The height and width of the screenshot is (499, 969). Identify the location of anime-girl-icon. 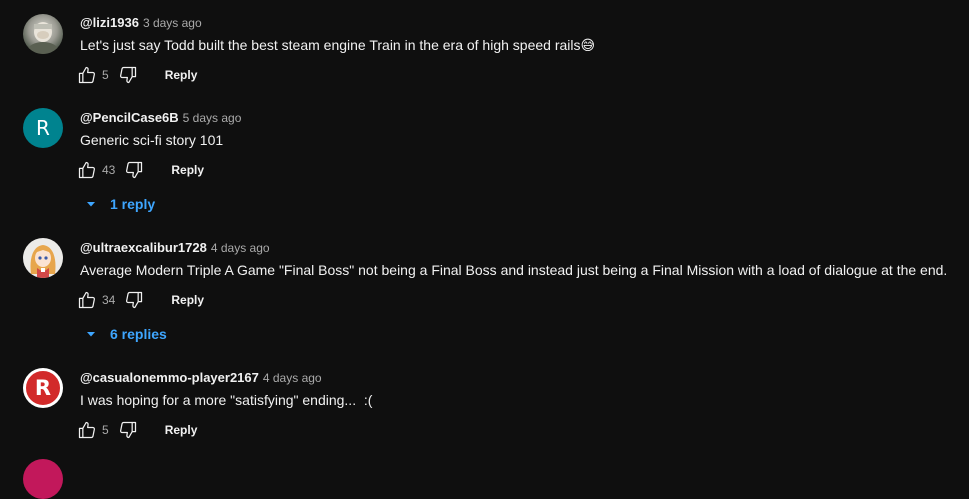
(43, 261).